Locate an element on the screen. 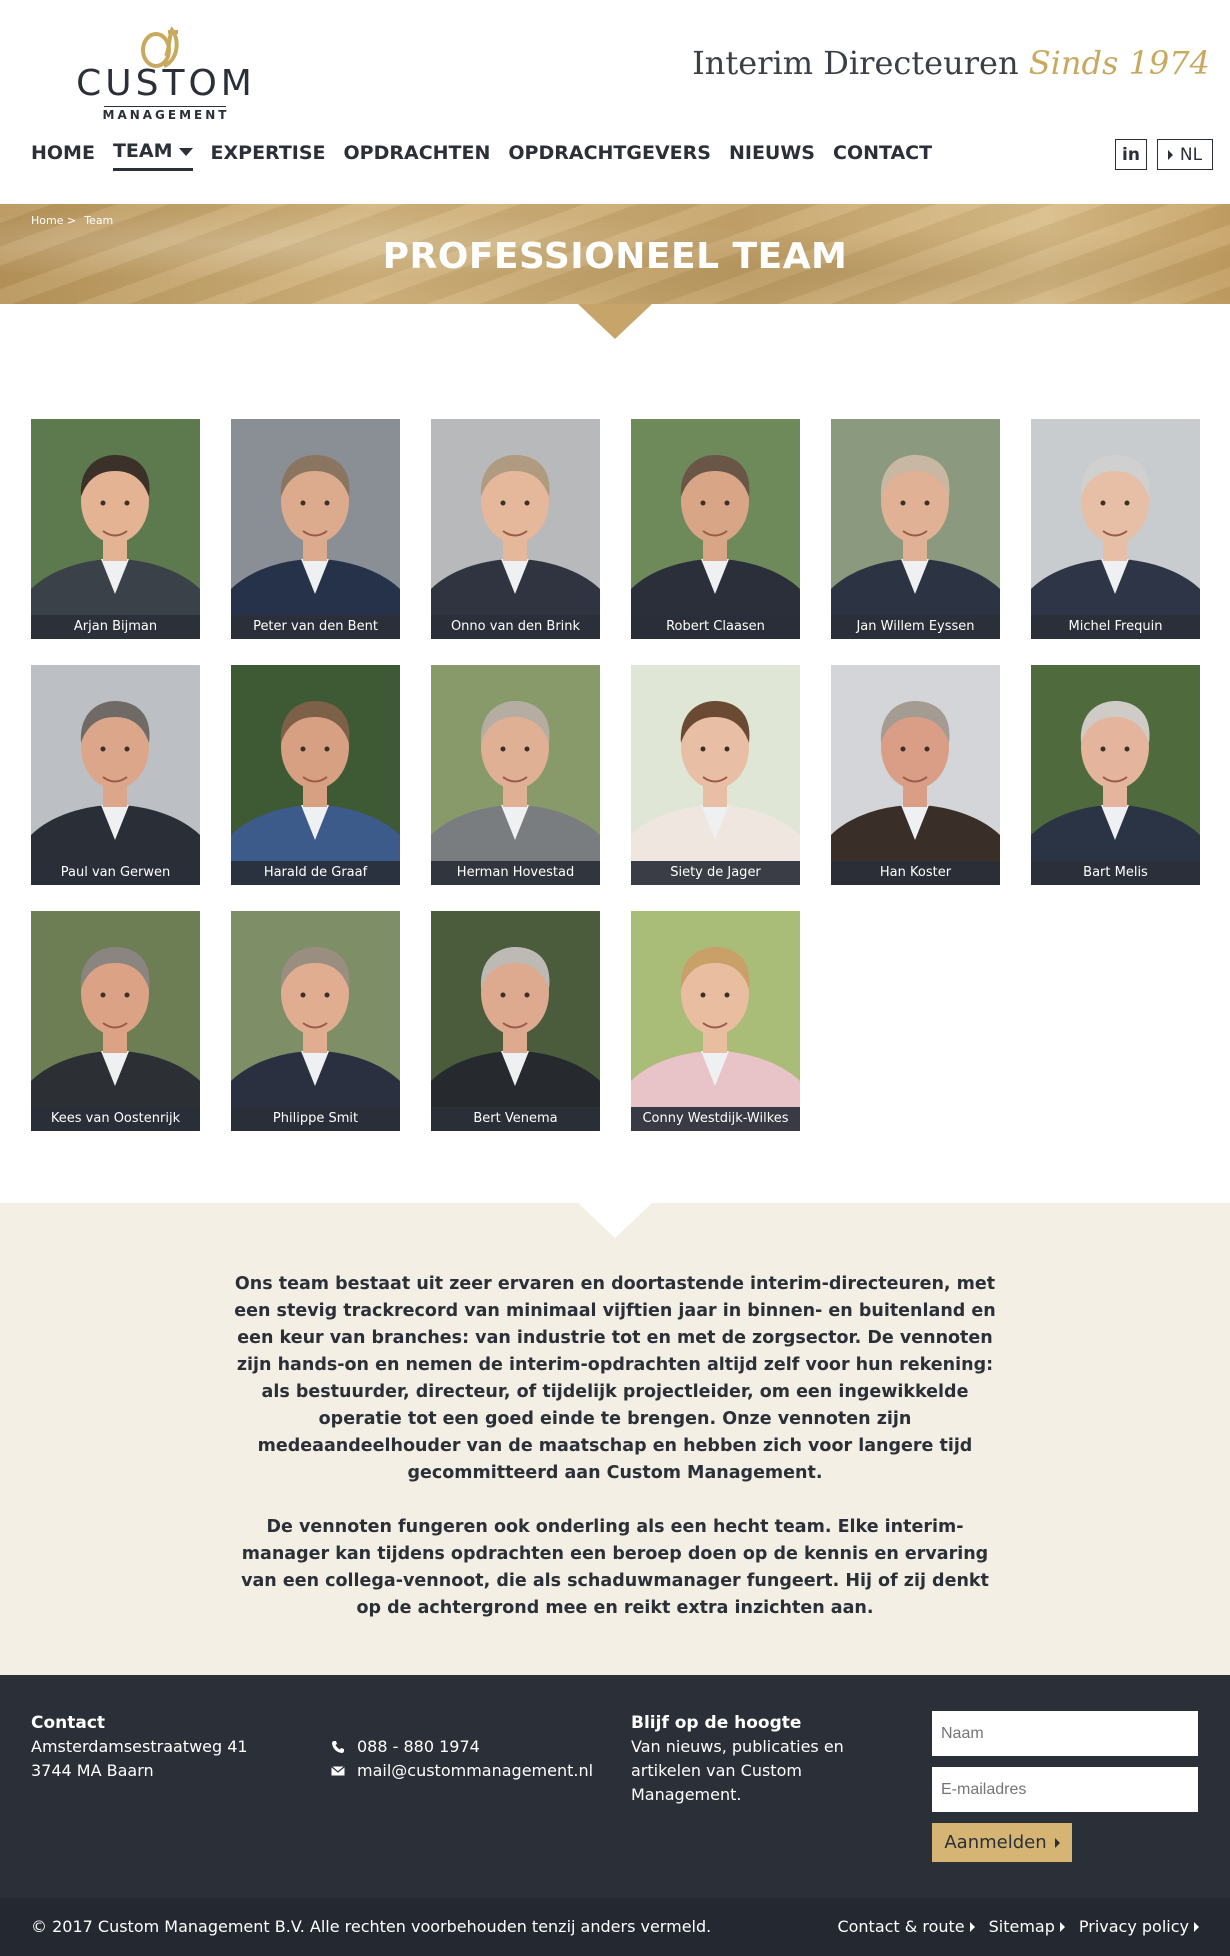 Image resolution: width=1230 pixels, height=1956 pixels. team-member-card: Harald de Graaf is located at coordinates (315, 775).